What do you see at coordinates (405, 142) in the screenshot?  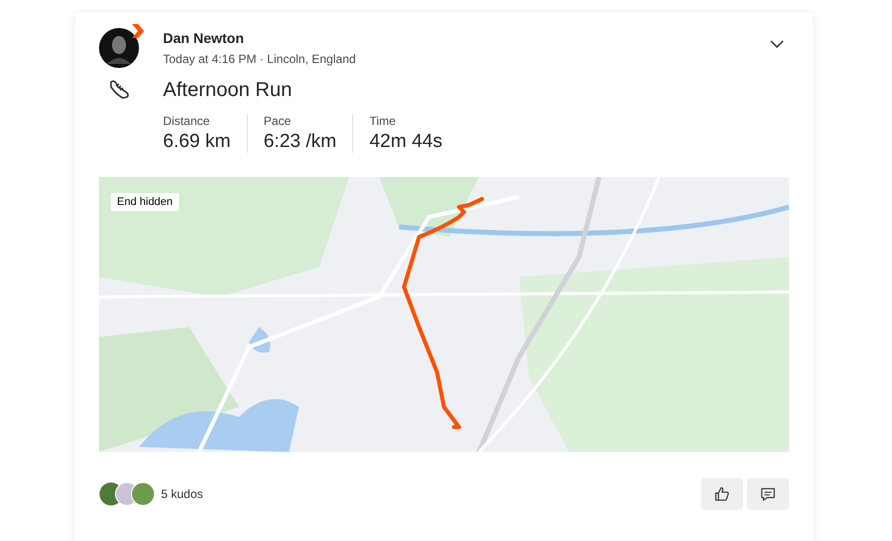 I see `stat-value: 42m 44s` at bounding box center [405, 142].